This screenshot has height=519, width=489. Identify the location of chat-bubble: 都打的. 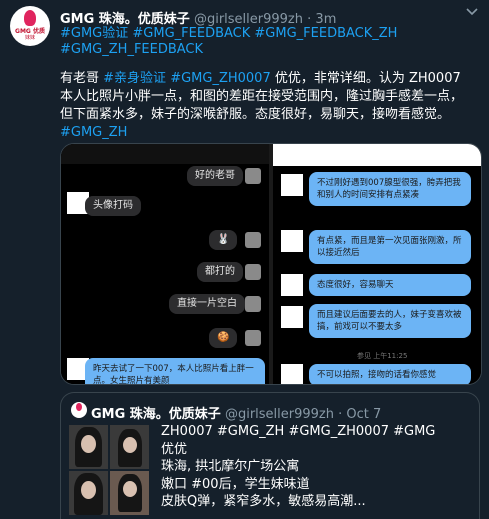
(220, 272).